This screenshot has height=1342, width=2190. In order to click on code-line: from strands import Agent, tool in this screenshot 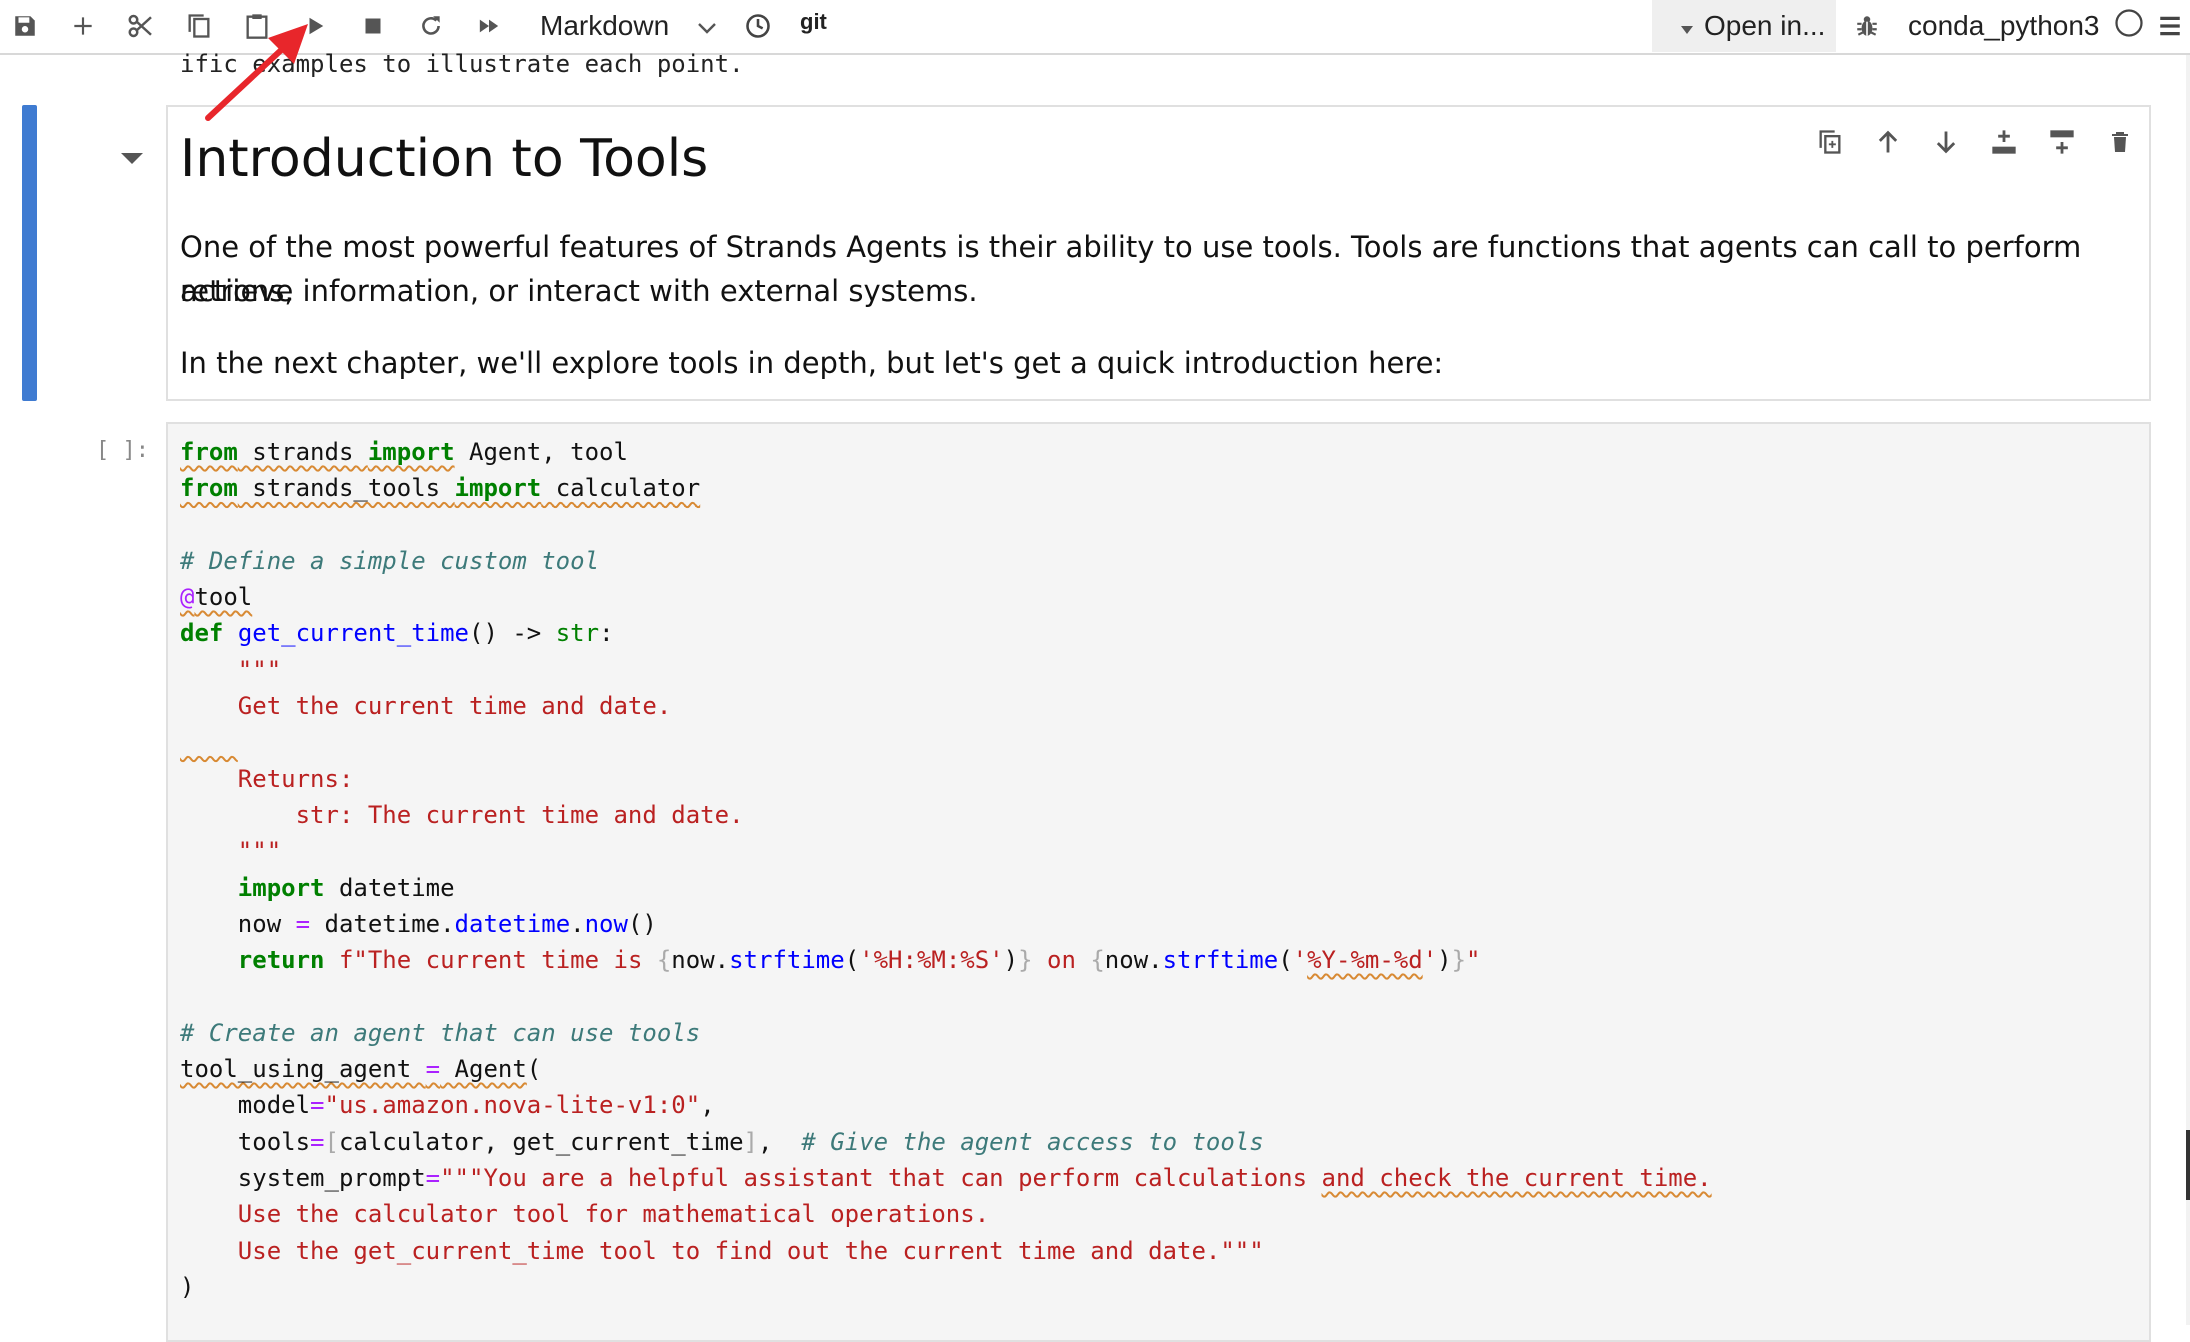, I will do `click(404, 452)`.